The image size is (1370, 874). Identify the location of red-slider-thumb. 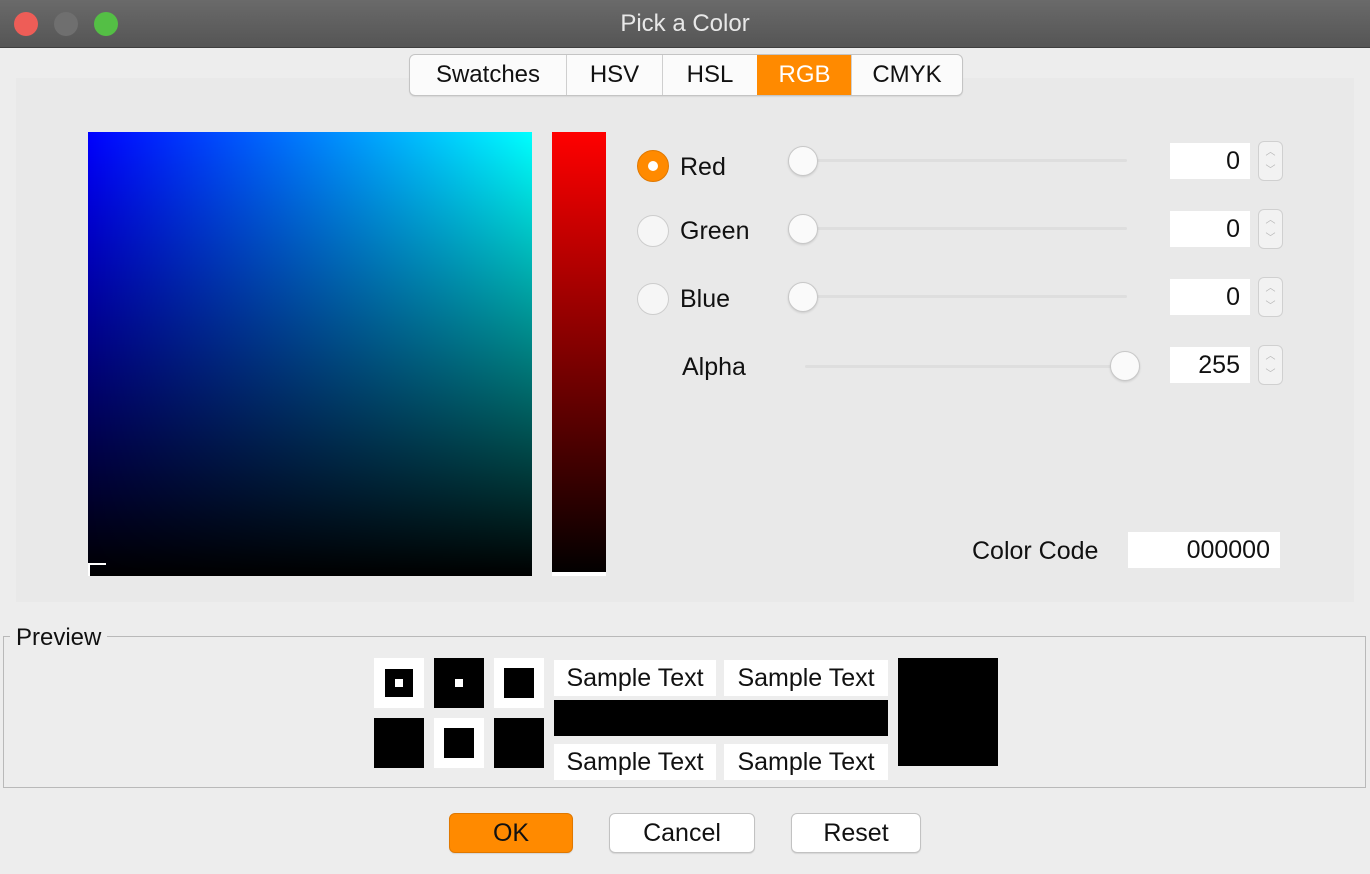
(803, 161).